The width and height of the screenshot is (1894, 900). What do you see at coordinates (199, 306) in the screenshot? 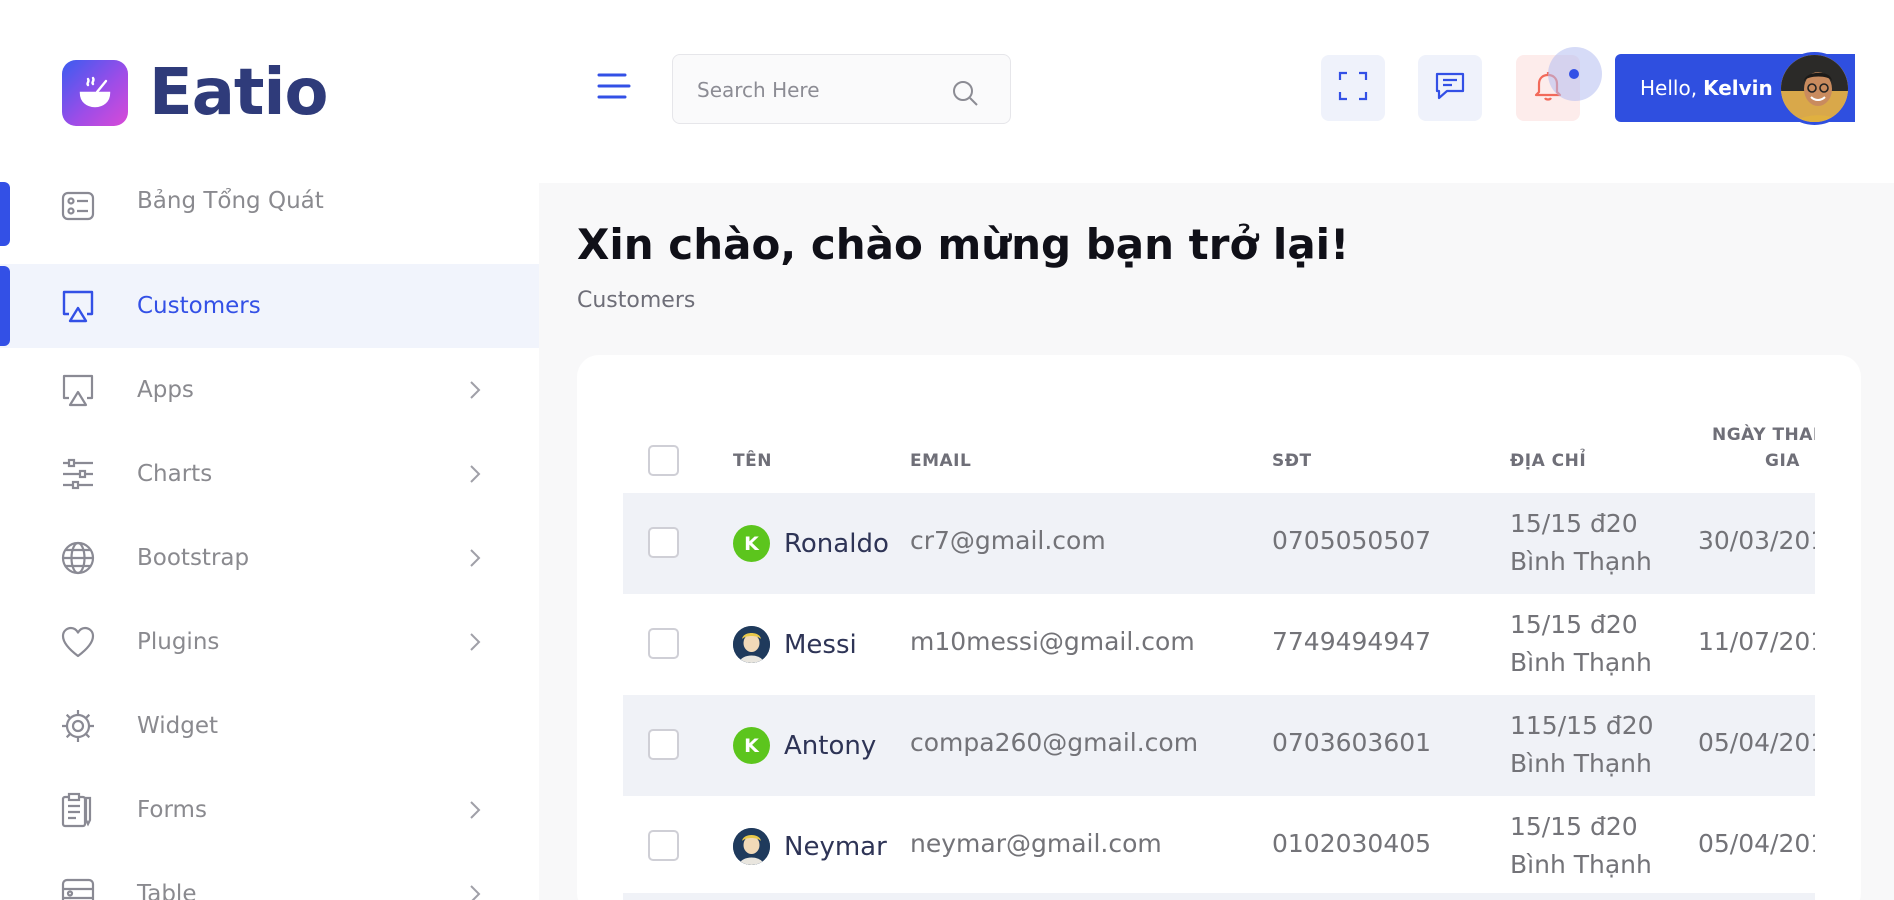
I see `sidebar-item-label: Customers` at bounding box center [199, 306].